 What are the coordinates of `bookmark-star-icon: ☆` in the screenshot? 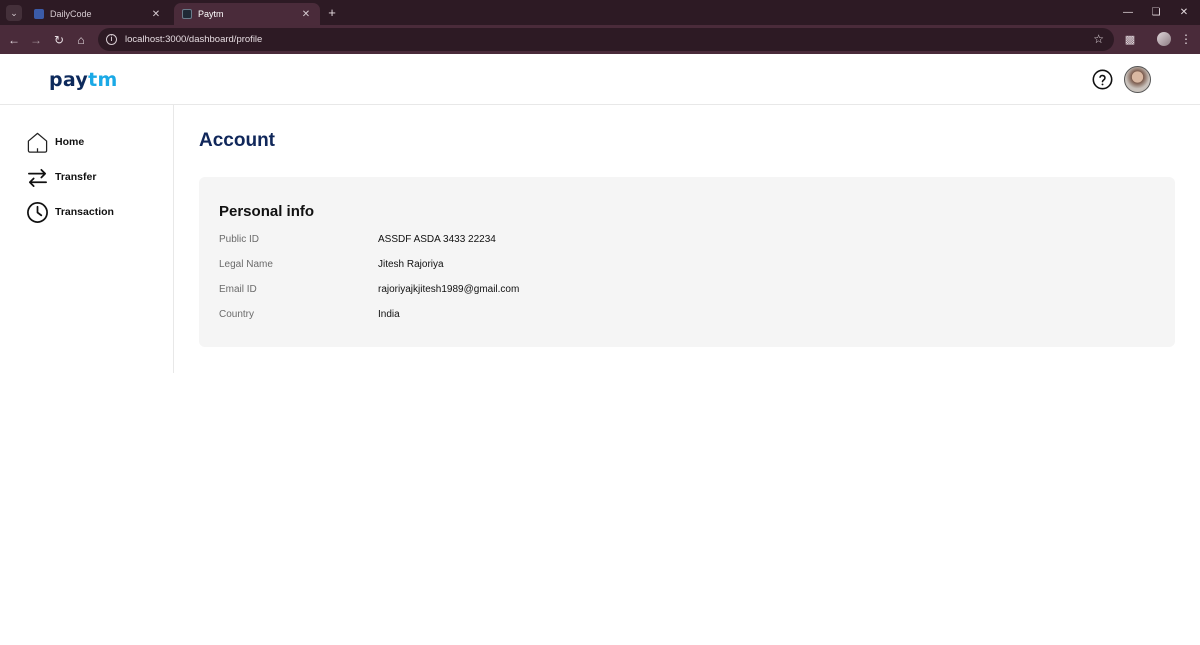 It's located at (1098, 39).